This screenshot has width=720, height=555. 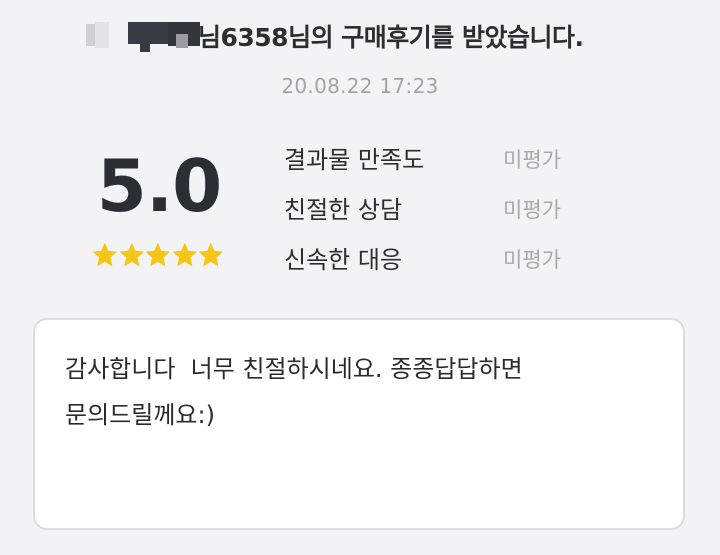 I want to click on review-header: 님6358님의 구매후기를 받았습니다., so click(x=360, y=32).